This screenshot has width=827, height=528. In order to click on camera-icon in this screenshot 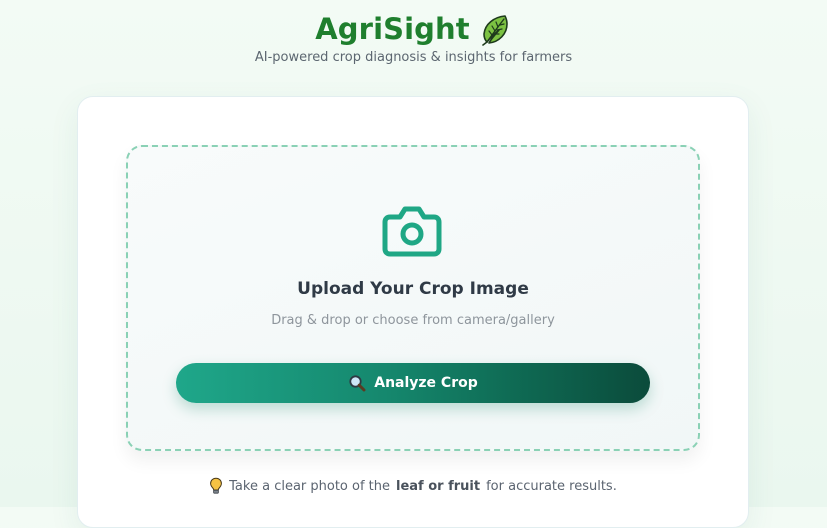, I will do `click(412, 230)`.